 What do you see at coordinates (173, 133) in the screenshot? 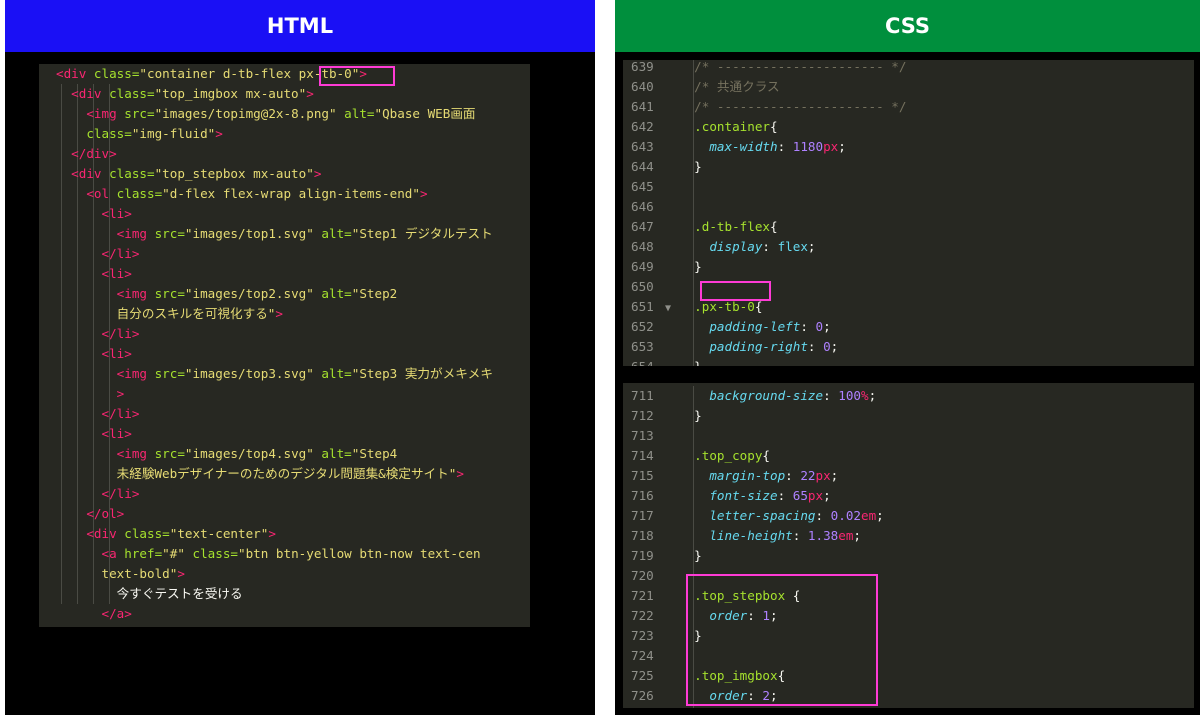
I see `code-token: "img-fluid"` at bounding box center [173, 133].